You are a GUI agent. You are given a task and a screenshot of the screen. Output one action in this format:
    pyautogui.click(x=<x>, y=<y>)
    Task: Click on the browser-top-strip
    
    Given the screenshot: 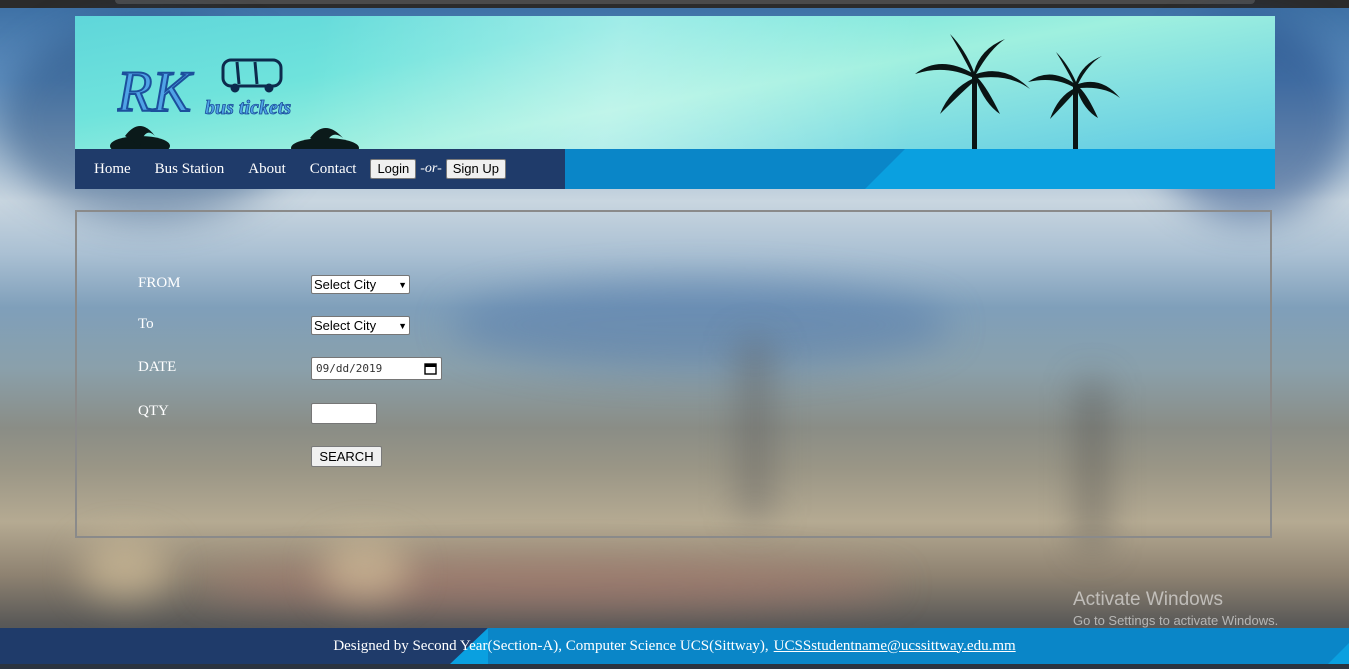 What is the action you would take?
    pyautogui.click(x=674, y=4)
    